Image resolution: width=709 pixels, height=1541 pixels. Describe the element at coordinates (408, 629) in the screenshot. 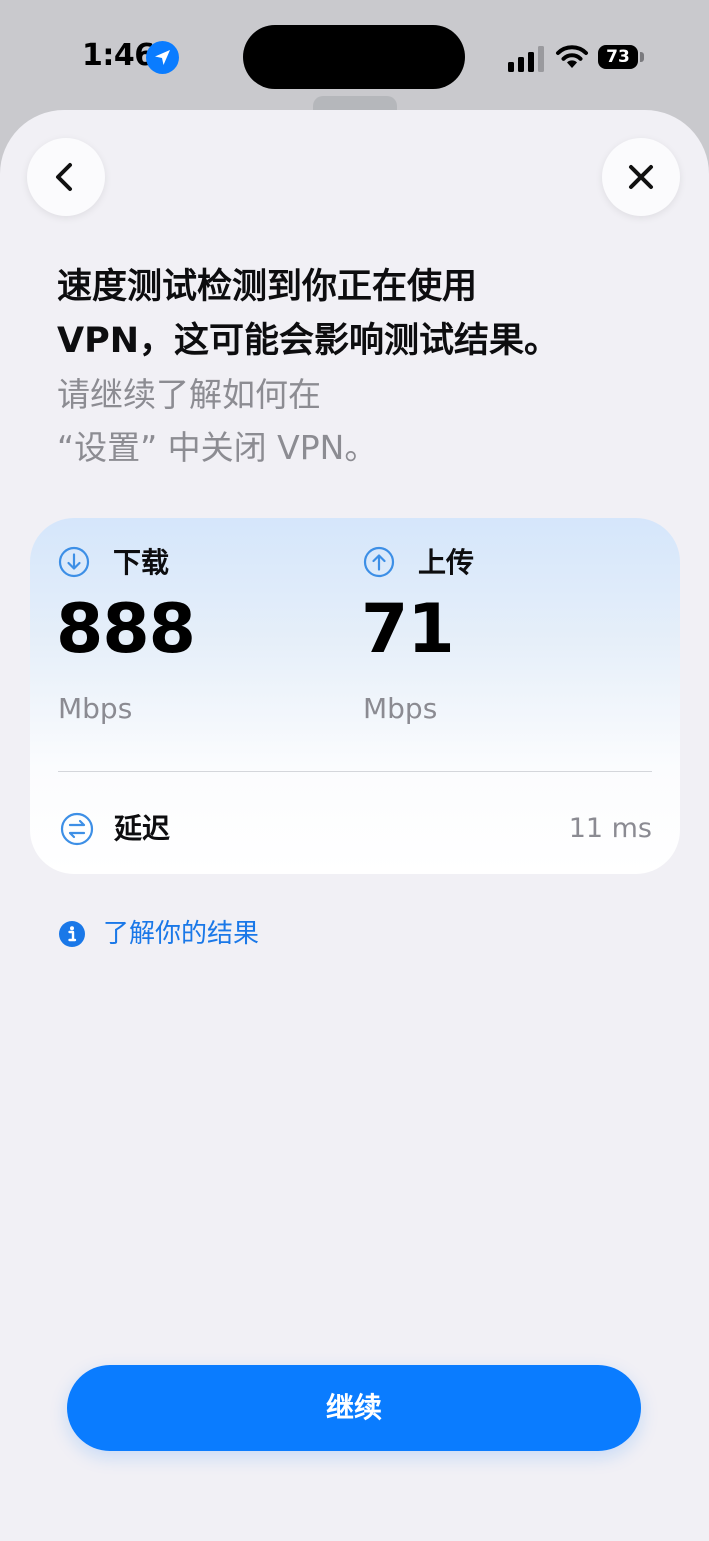

I see `upload-value: 71` at that location.